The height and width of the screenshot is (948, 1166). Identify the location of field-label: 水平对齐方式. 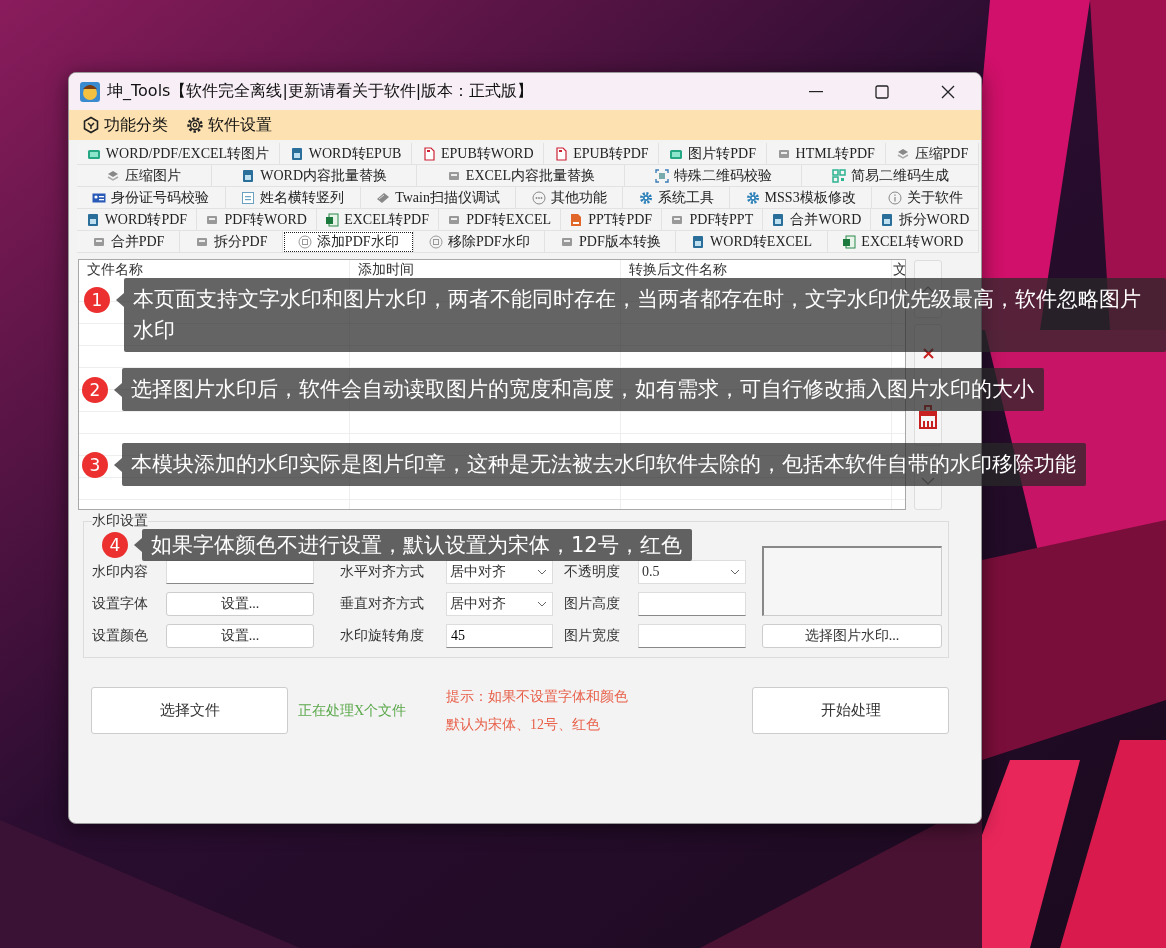
(382, 572).